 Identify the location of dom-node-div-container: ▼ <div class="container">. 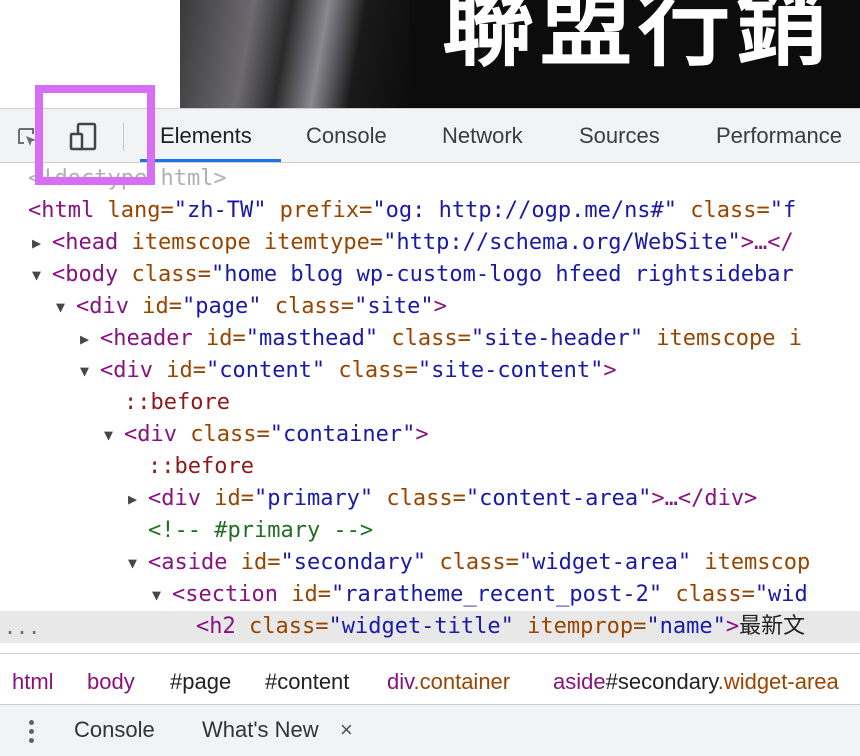
(482, 435).